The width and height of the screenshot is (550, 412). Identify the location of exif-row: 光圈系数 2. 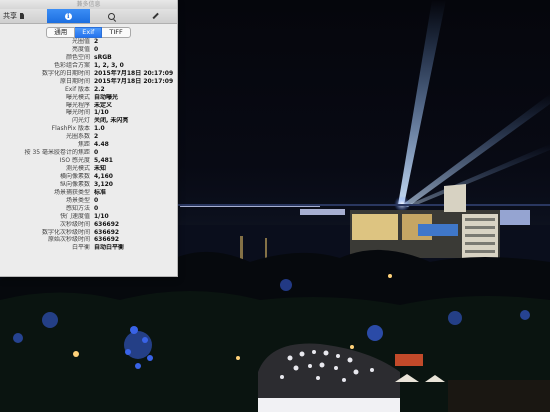
(88, 137).